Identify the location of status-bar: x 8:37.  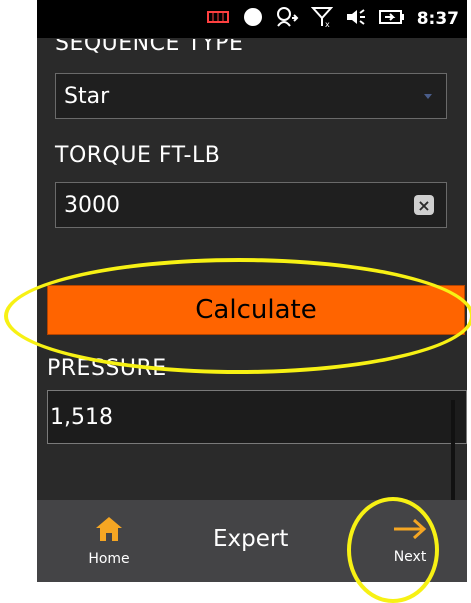
(252, 19).